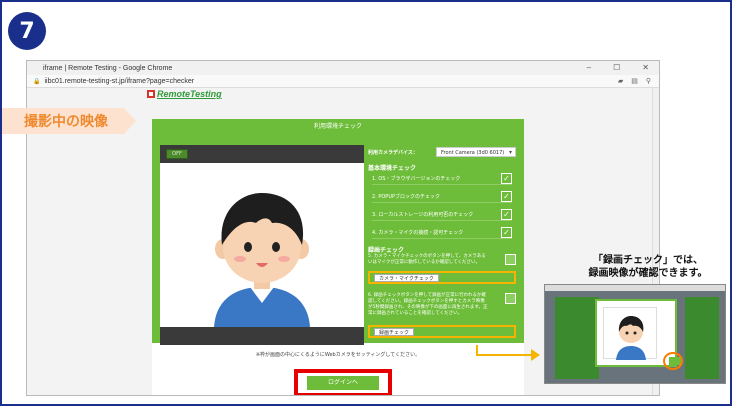 The width and height of the screenshot is (732, 406). I want to click on login-button-highlight: ログインへ, so click(343, 382).